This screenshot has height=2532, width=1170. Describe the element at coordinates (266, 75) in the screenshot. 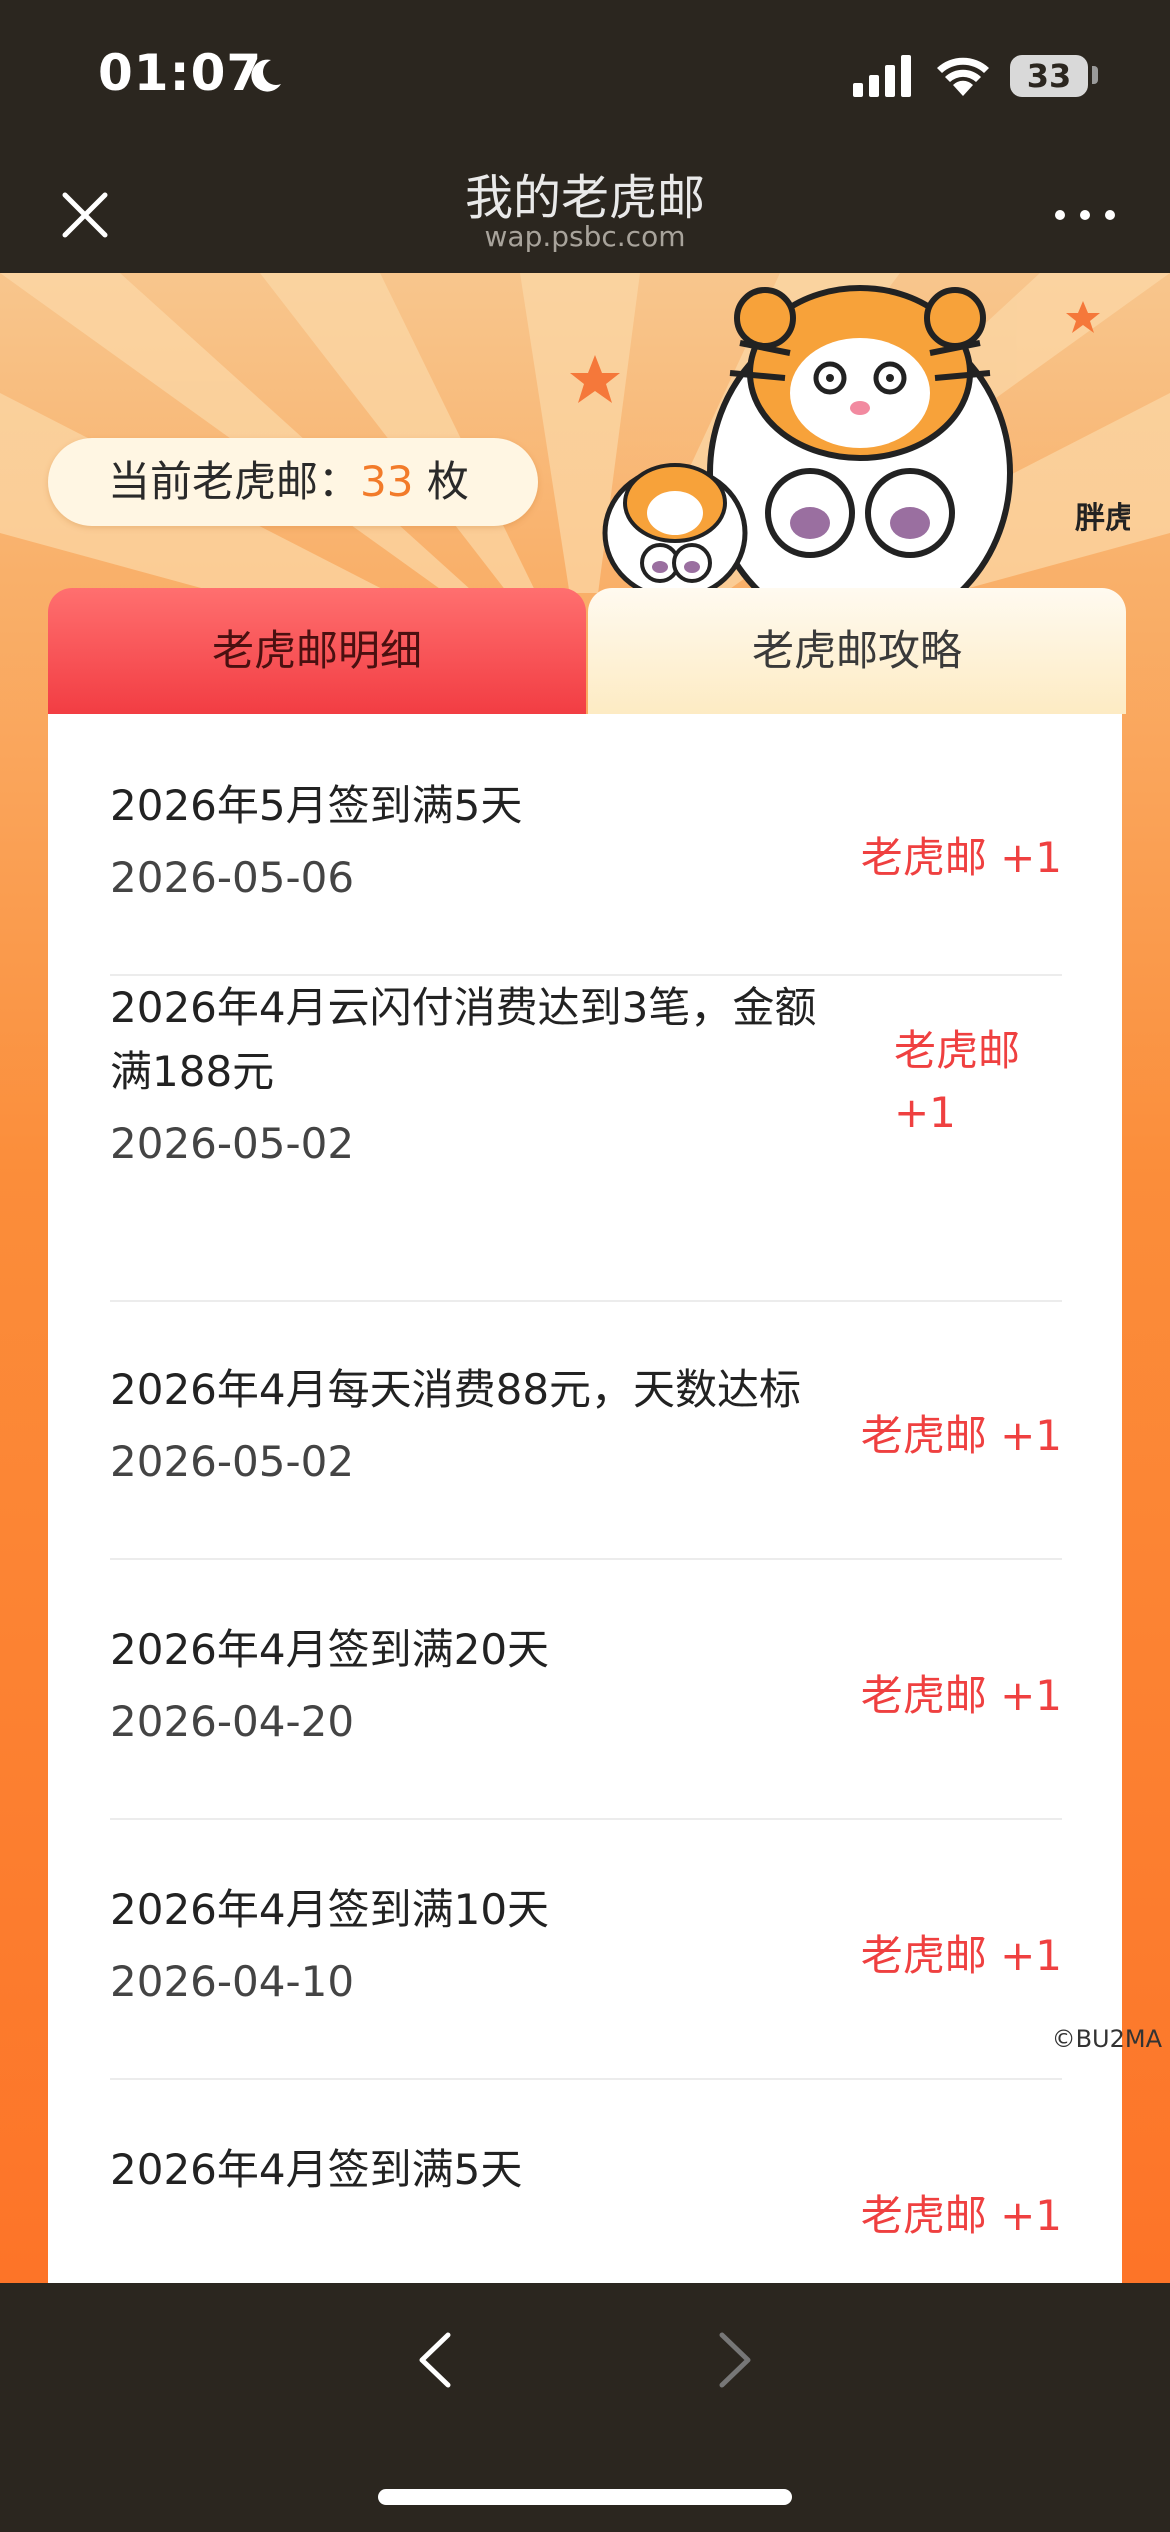

I see `moon-icon` at that location.